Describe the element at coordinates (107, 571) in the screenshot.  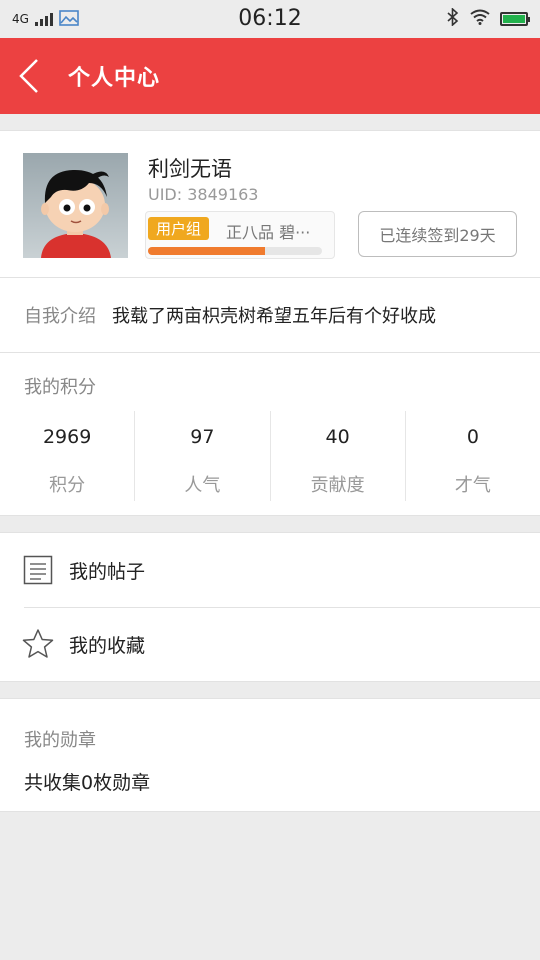
I see `menu-item-label: 我的帖子` at that location.